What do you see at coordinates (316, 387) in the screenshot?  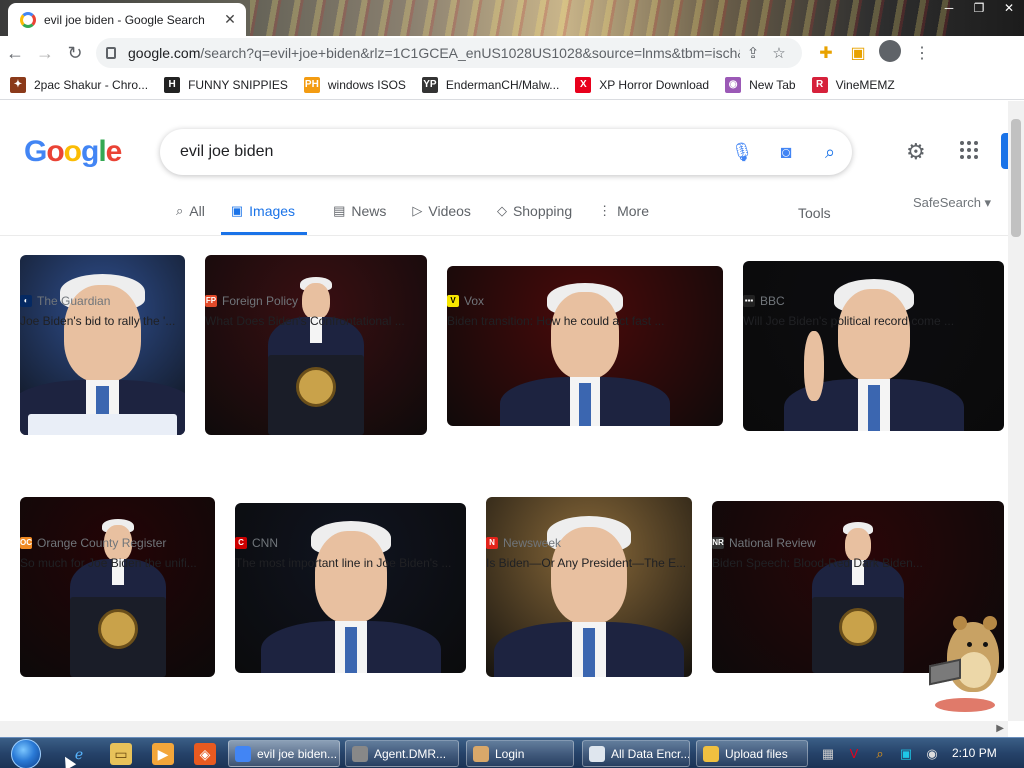 I see `presidential-seal-icon` at bounding box center [316, 387].